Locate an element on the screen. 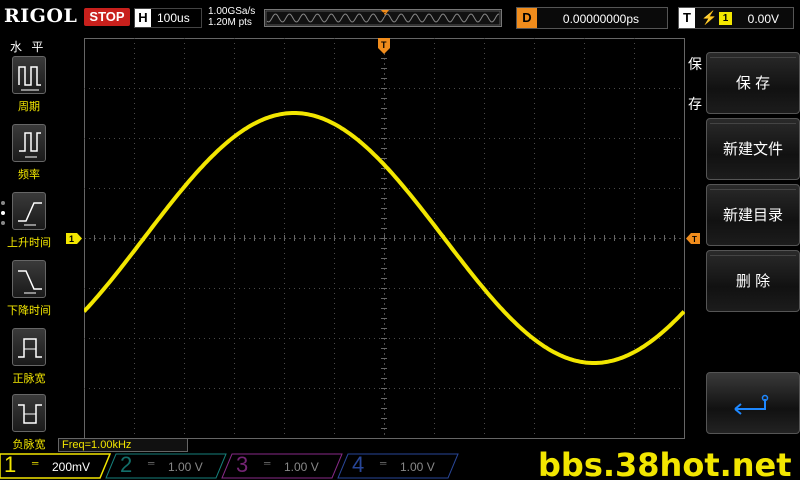 This screenshot has width=800, height=480. trigger-level: 0.00V is located at coordinates (763, 19).